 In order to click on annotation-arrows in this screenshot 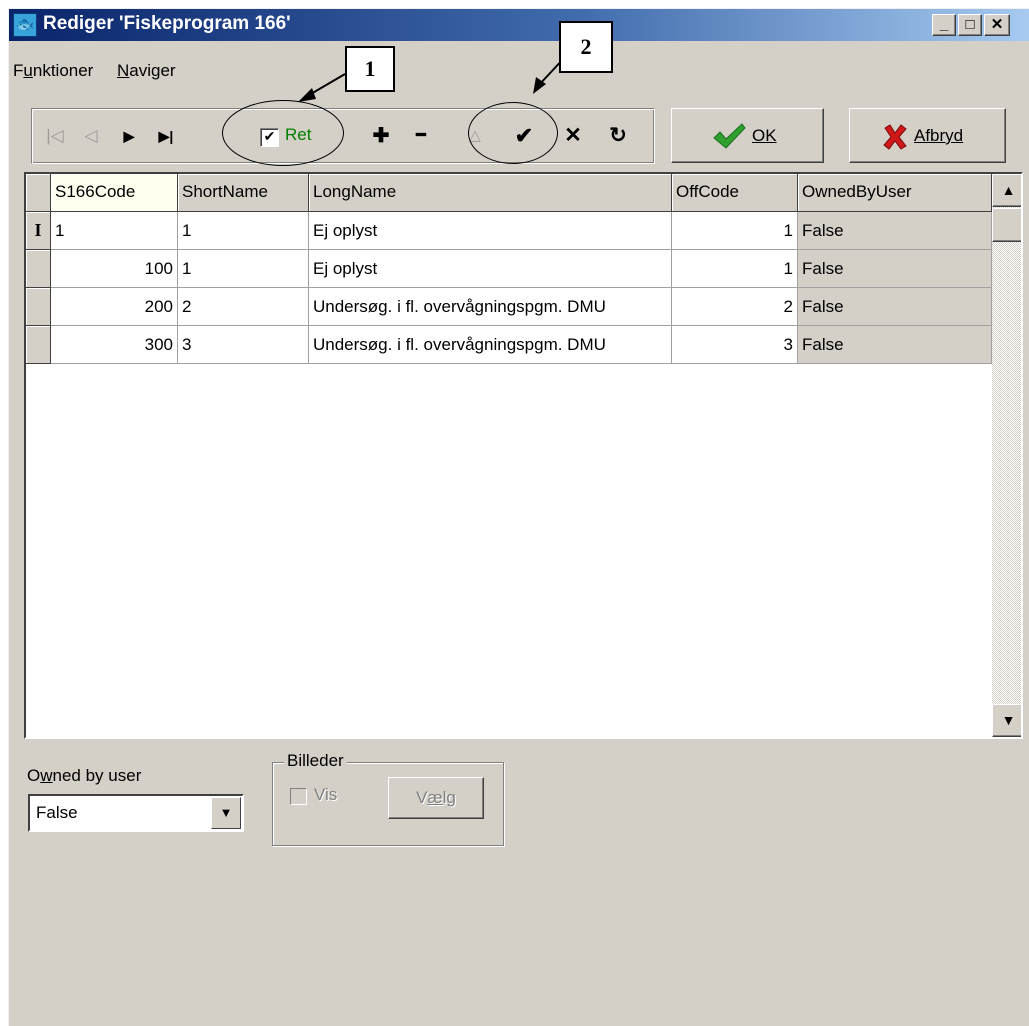, I will do `click(432, 78)`.